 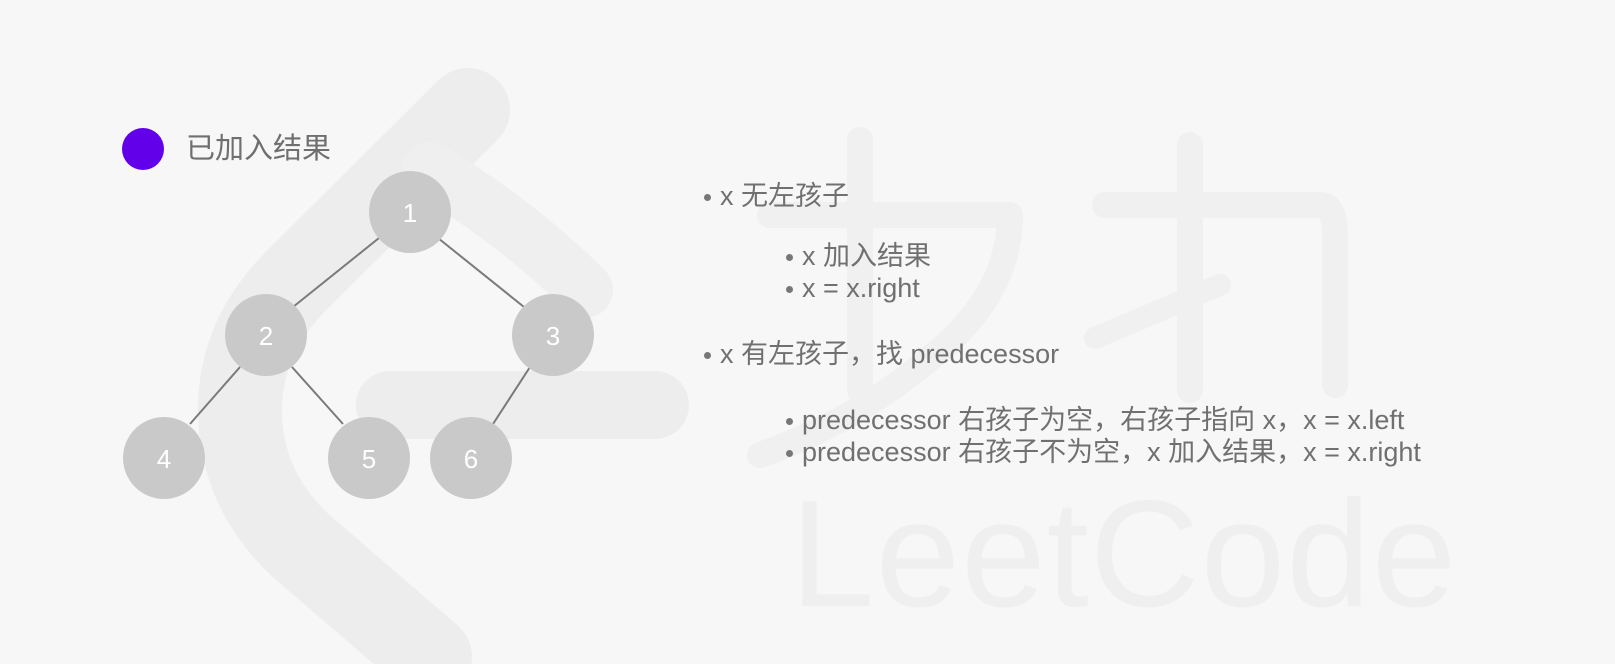 I want to click on tree-node-3-label: 3, so click(x=553, y=336).